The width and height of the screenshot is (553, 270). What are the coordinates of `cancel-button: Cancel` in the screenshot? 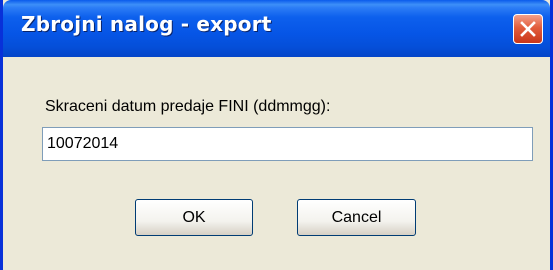 It's located at (356, 217).